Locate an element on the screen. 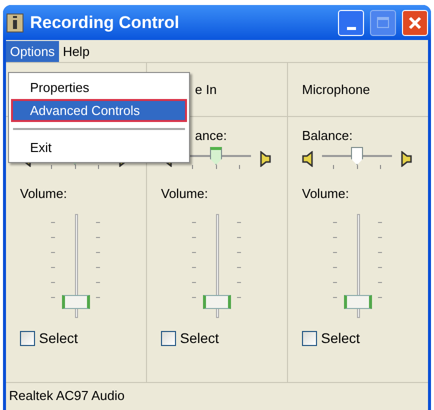  close-button is located at coordinates (415, 23).